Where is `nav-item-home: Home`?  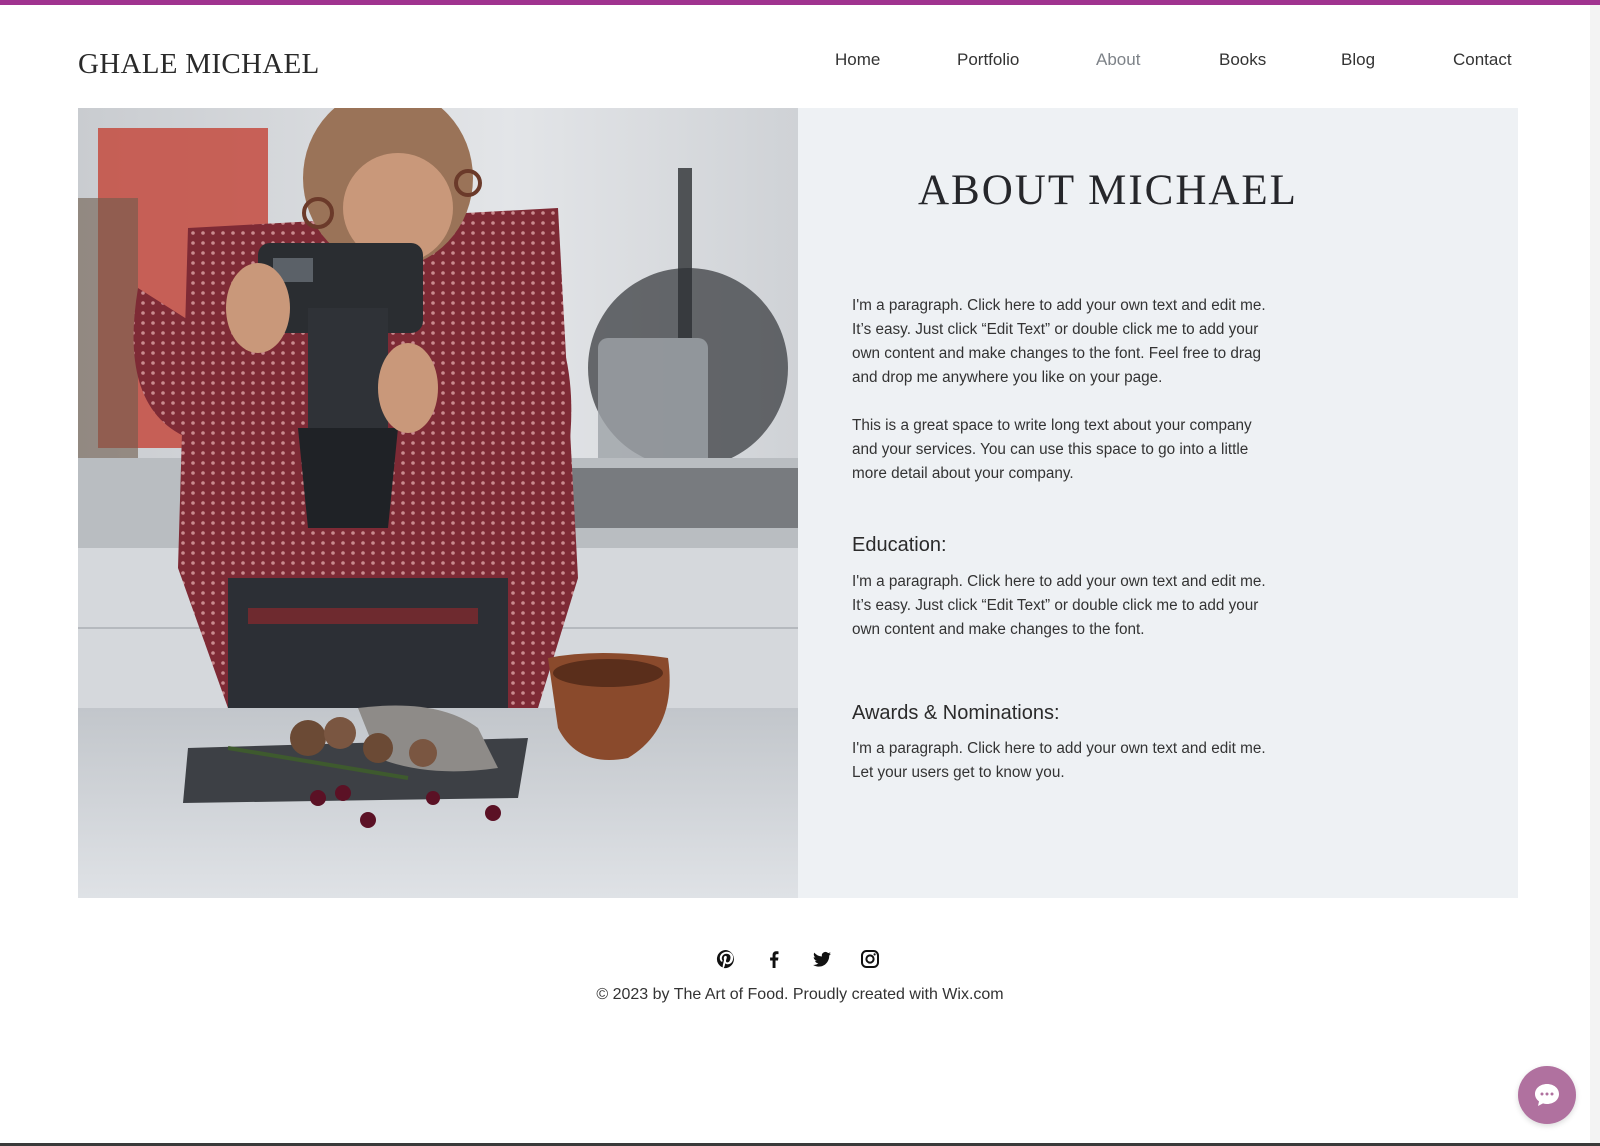
nav-item-home: Home is located at coordinates (857, 60).